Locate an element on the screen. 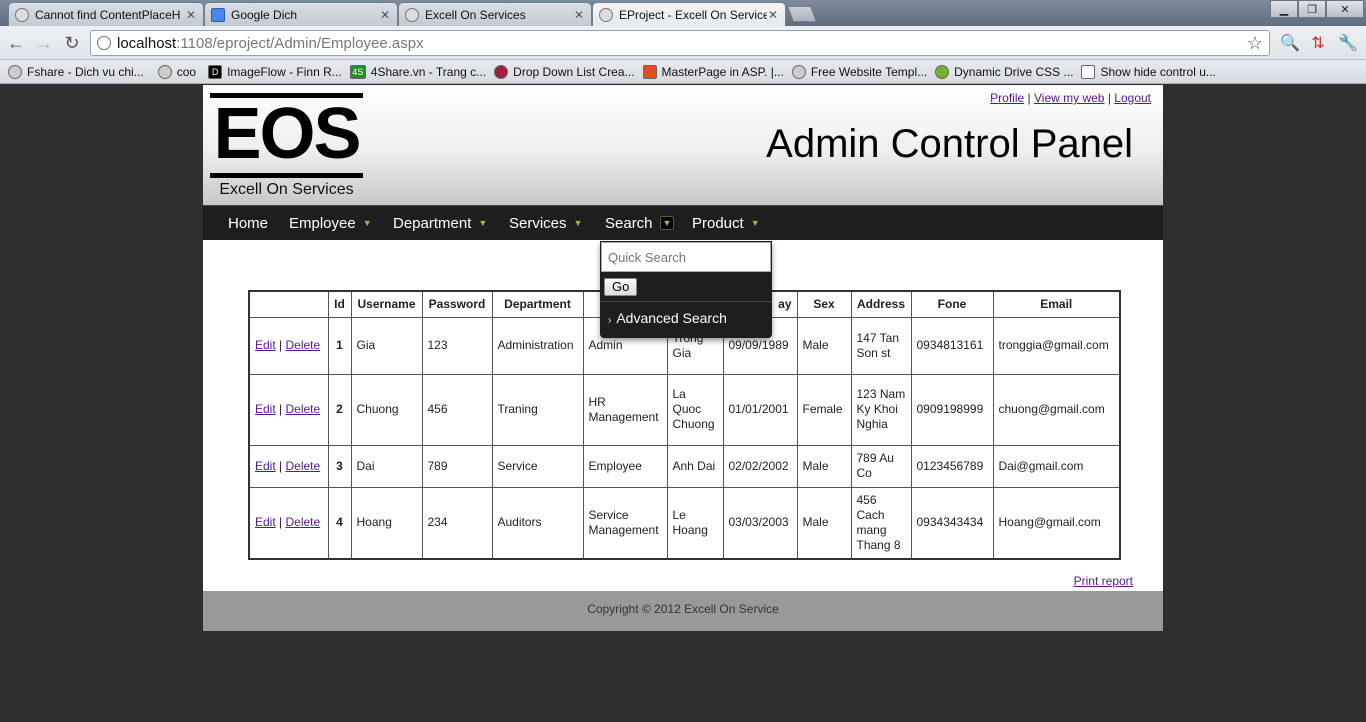  reload-icon: ↻ is located at coordinates (72, 43).